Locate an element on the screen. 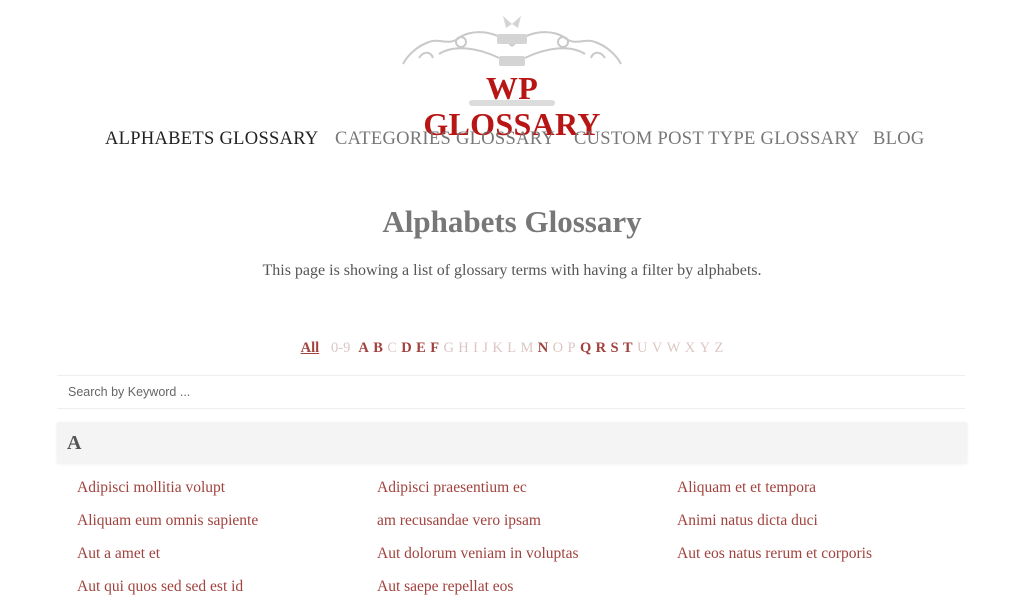  filter-letter-k: K is located at coordinates (497, 348).